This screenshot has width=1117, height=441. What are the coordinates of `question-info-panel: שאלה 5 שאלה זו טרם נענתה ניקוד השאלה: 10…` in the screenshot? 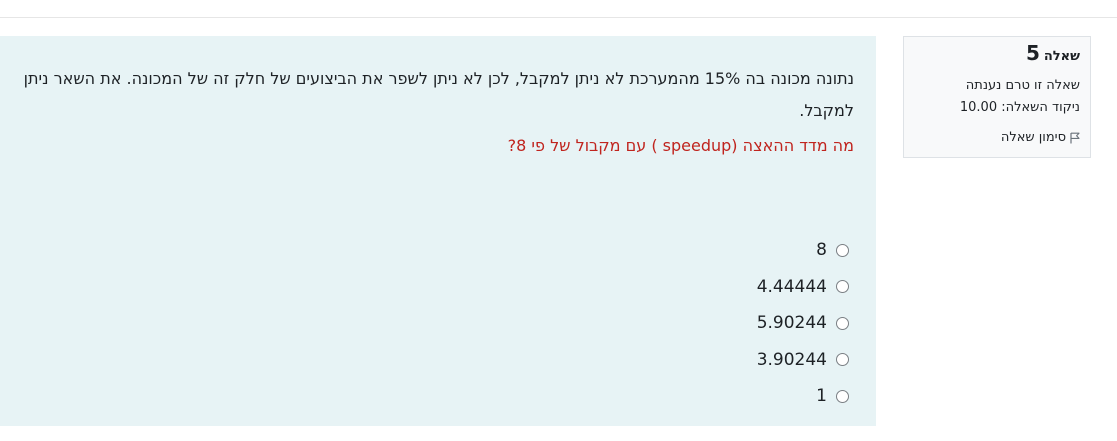 It's located at (997, 97).